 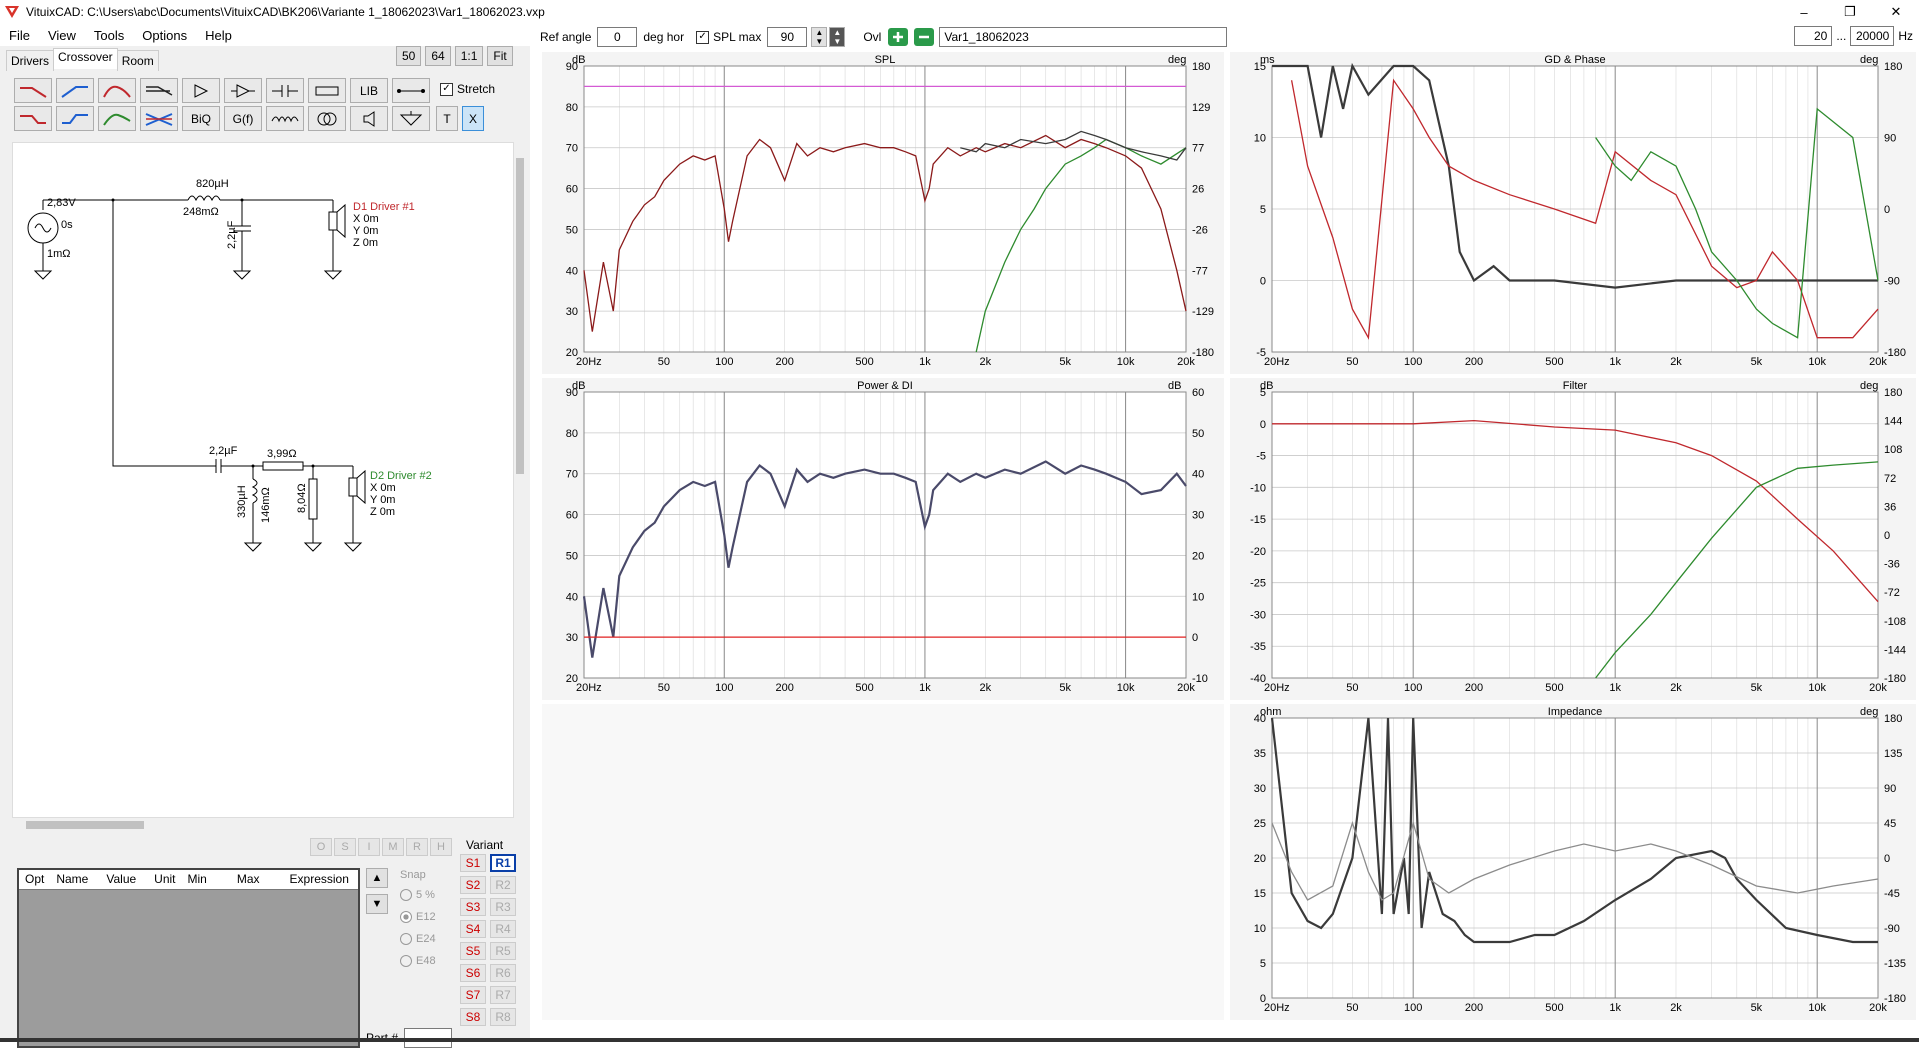 What do you see at coordinates (520, 316) in the screenshot?
I see `vertical-scroll-thumb` at bounding box center [520, 316].